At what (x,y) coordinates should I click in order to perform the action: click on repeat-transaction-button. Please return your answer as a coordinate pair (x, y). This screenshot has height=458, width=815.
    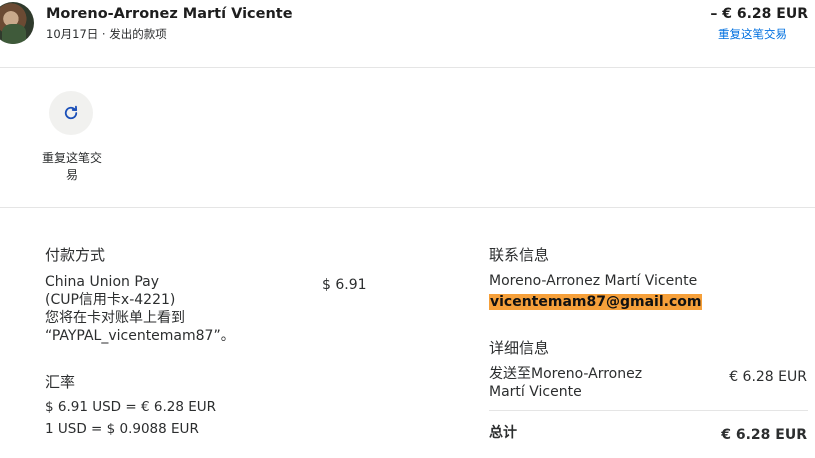
    Looking at the image, I should click on (71, 113).